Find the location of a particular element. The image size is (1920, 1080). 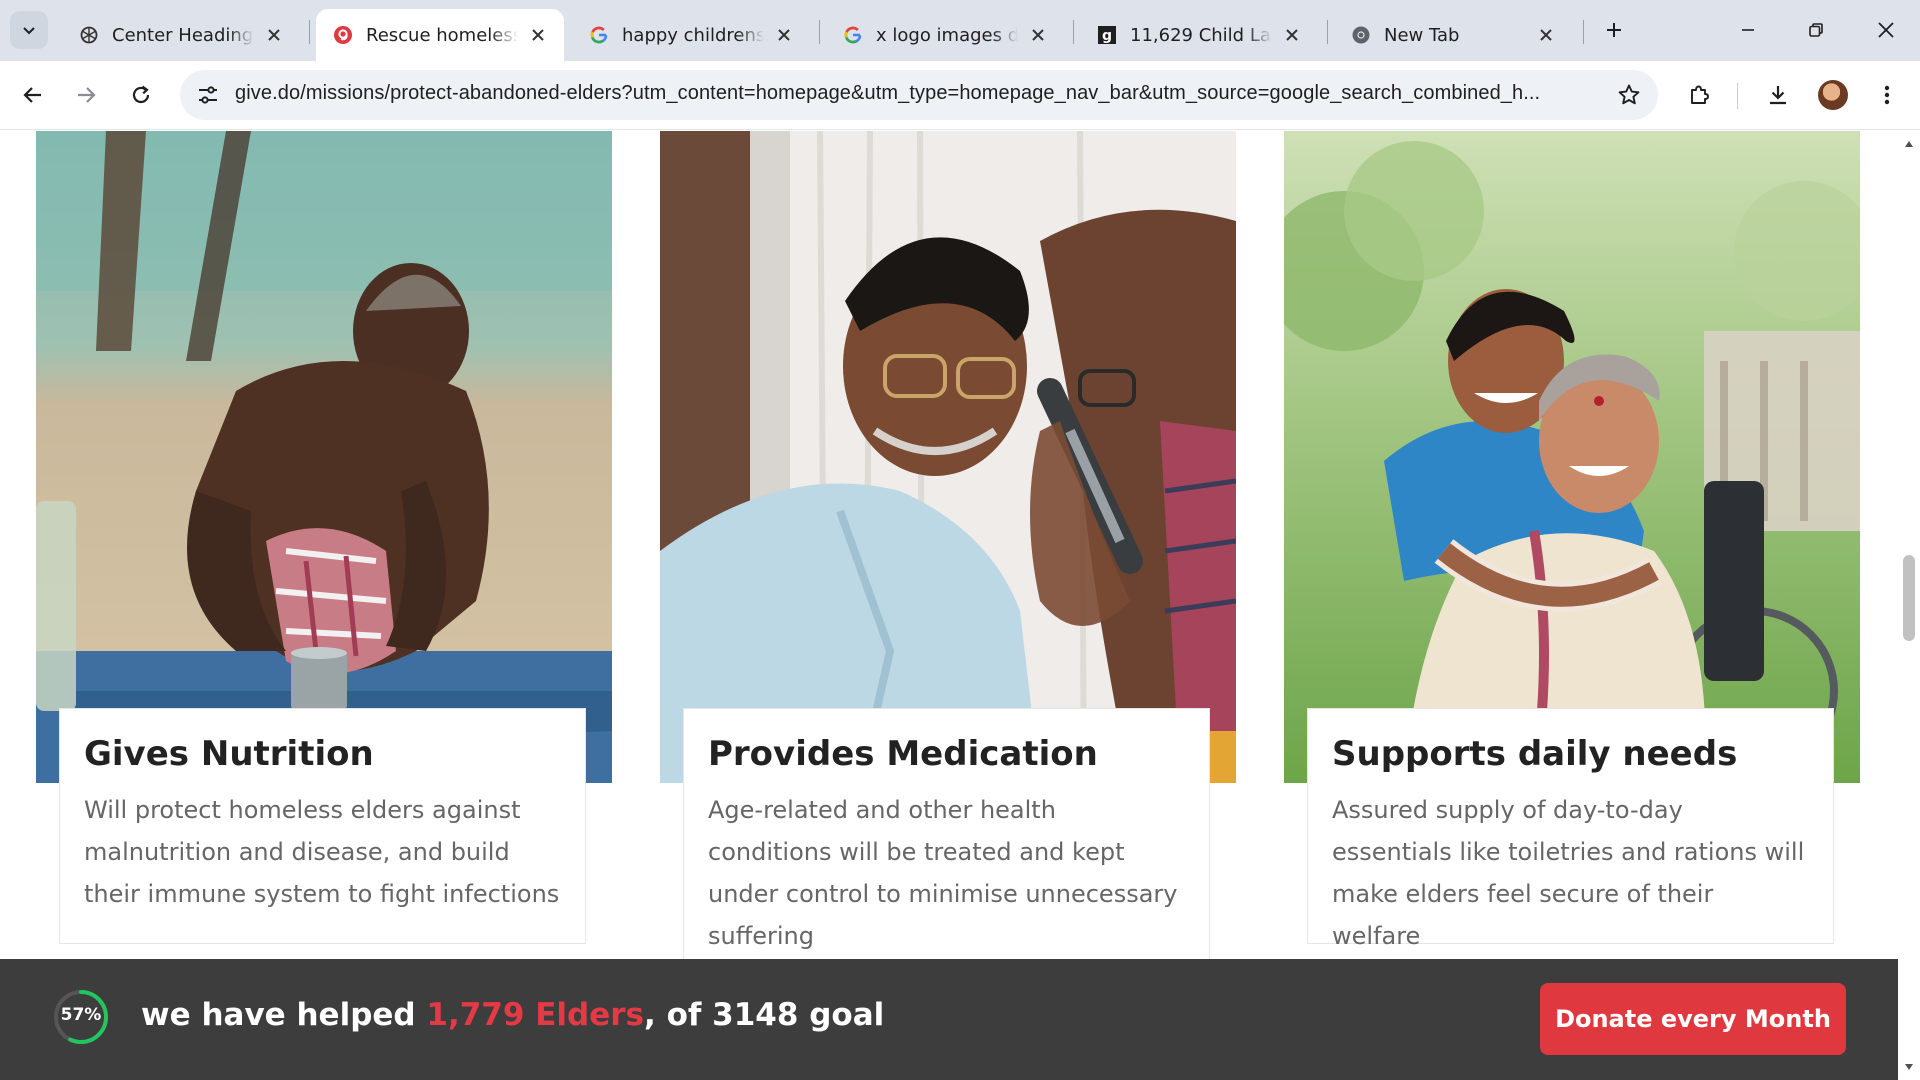

forward-button is located at coordinates (86, 95).